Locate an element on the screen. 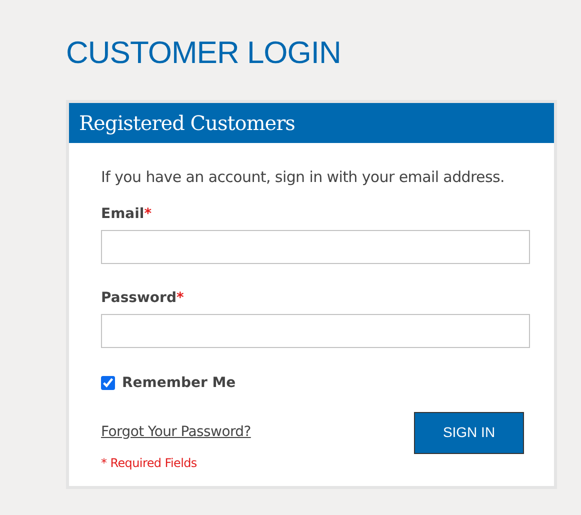 This screenshot has height=515, width=581. remember-checkbox is located at coordinates (108, 383).